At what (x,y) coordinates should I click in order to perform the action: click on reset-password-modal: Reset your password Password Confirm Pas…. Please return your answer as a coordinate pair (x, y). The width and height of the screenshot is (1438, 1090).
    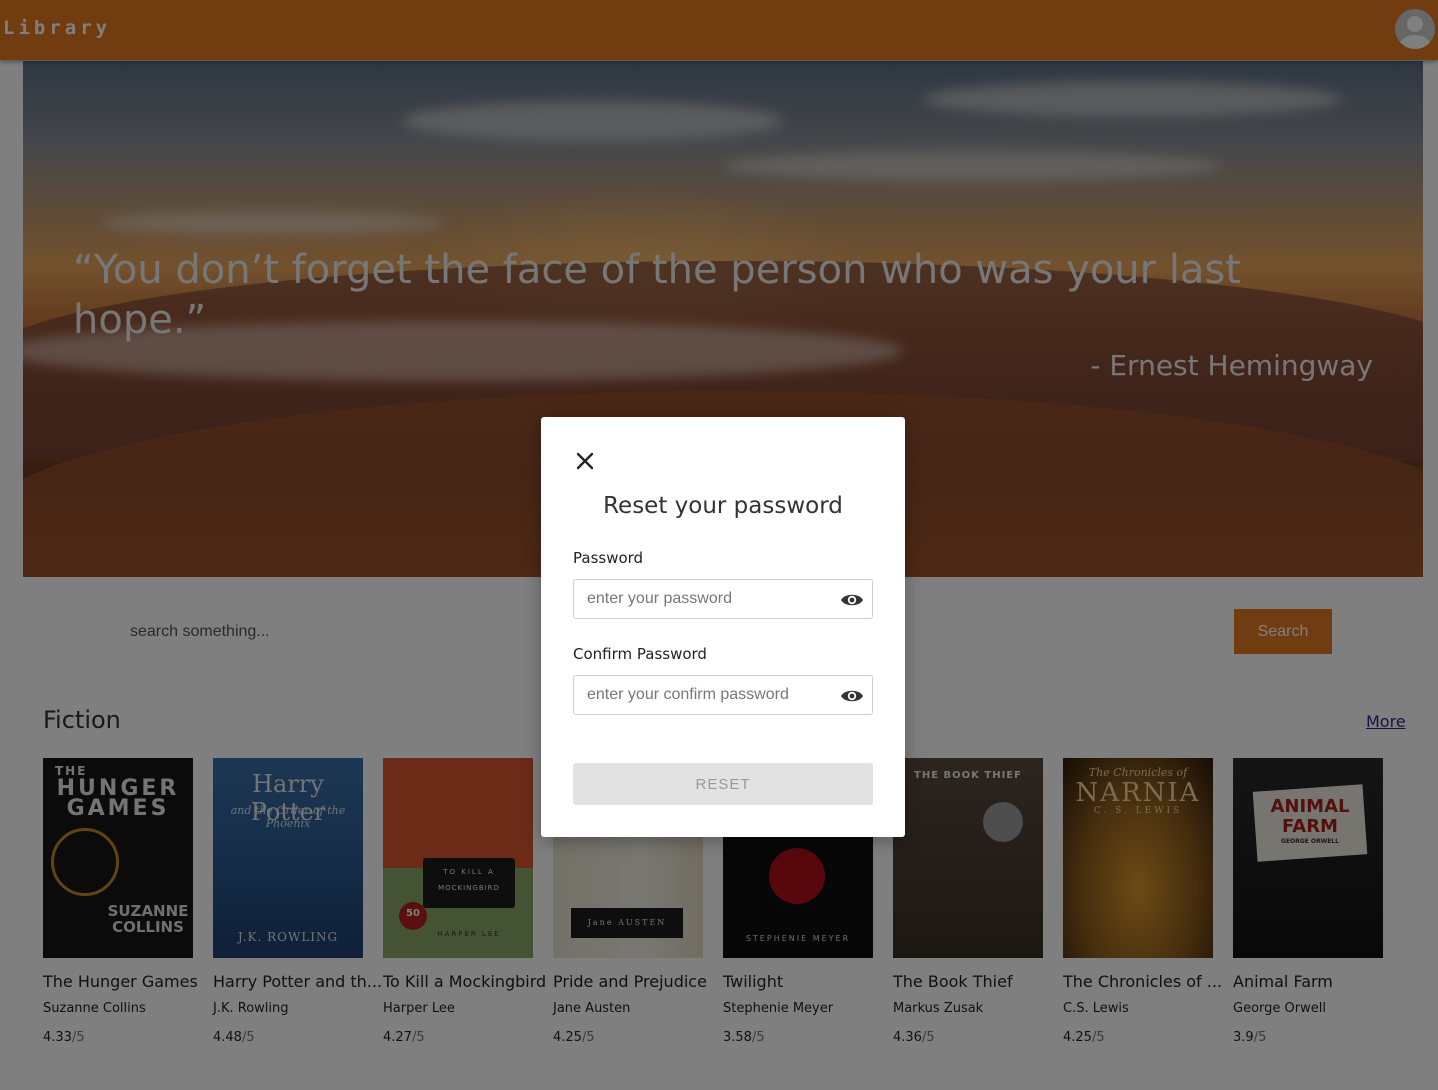
    Looking at the image, I should click on (723, 627).